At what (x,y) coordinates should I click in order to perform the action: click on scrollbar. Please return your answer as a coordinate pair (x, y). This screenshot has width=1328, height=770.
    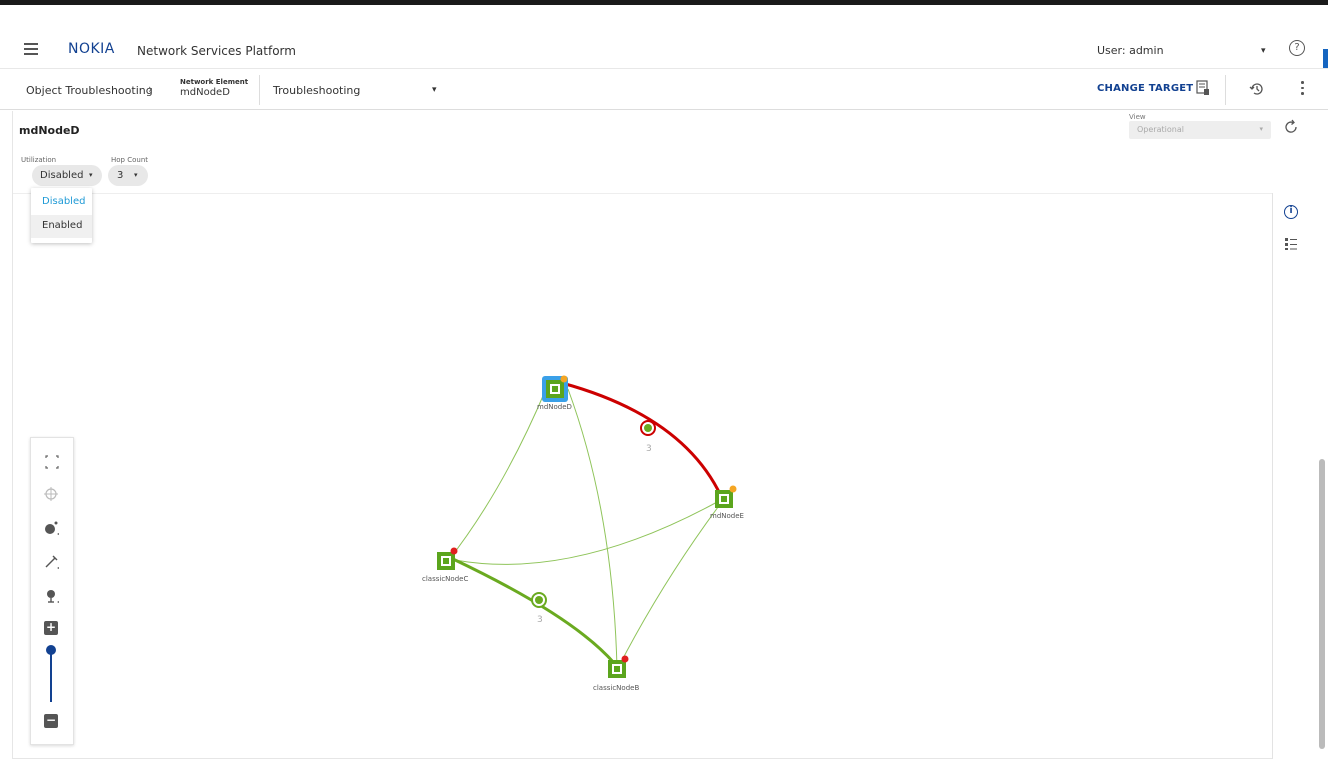
    Looking at the image, I should click on (1322, 440).